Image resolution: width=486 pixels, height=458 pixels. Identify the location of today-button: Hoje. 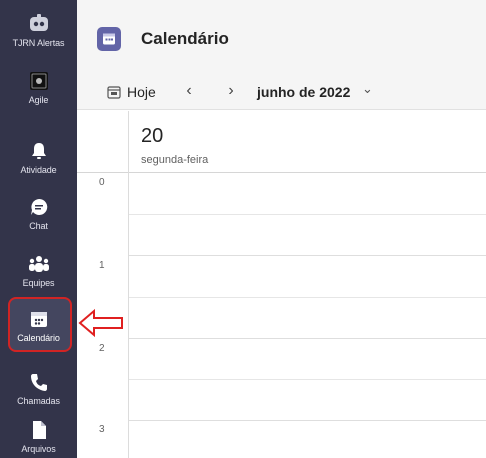
(141, 92).